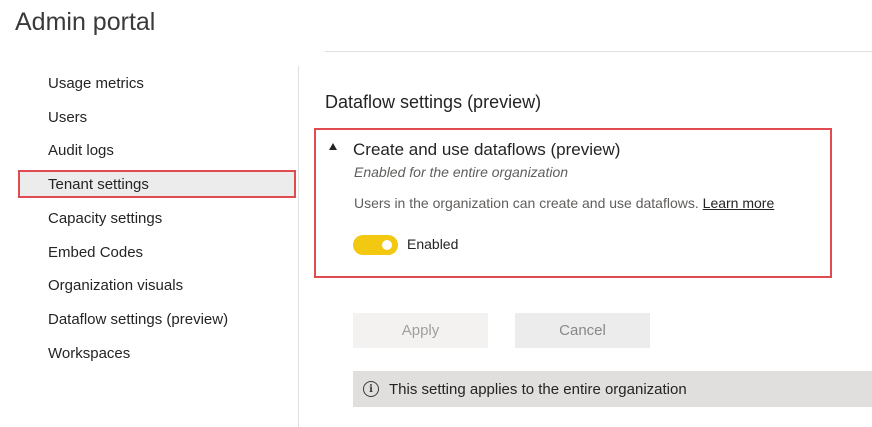  Describe the element at coordinates (95, 253) in the screenshot. I see `sidebar-item-embed-codes: Embed Codes` at that location.